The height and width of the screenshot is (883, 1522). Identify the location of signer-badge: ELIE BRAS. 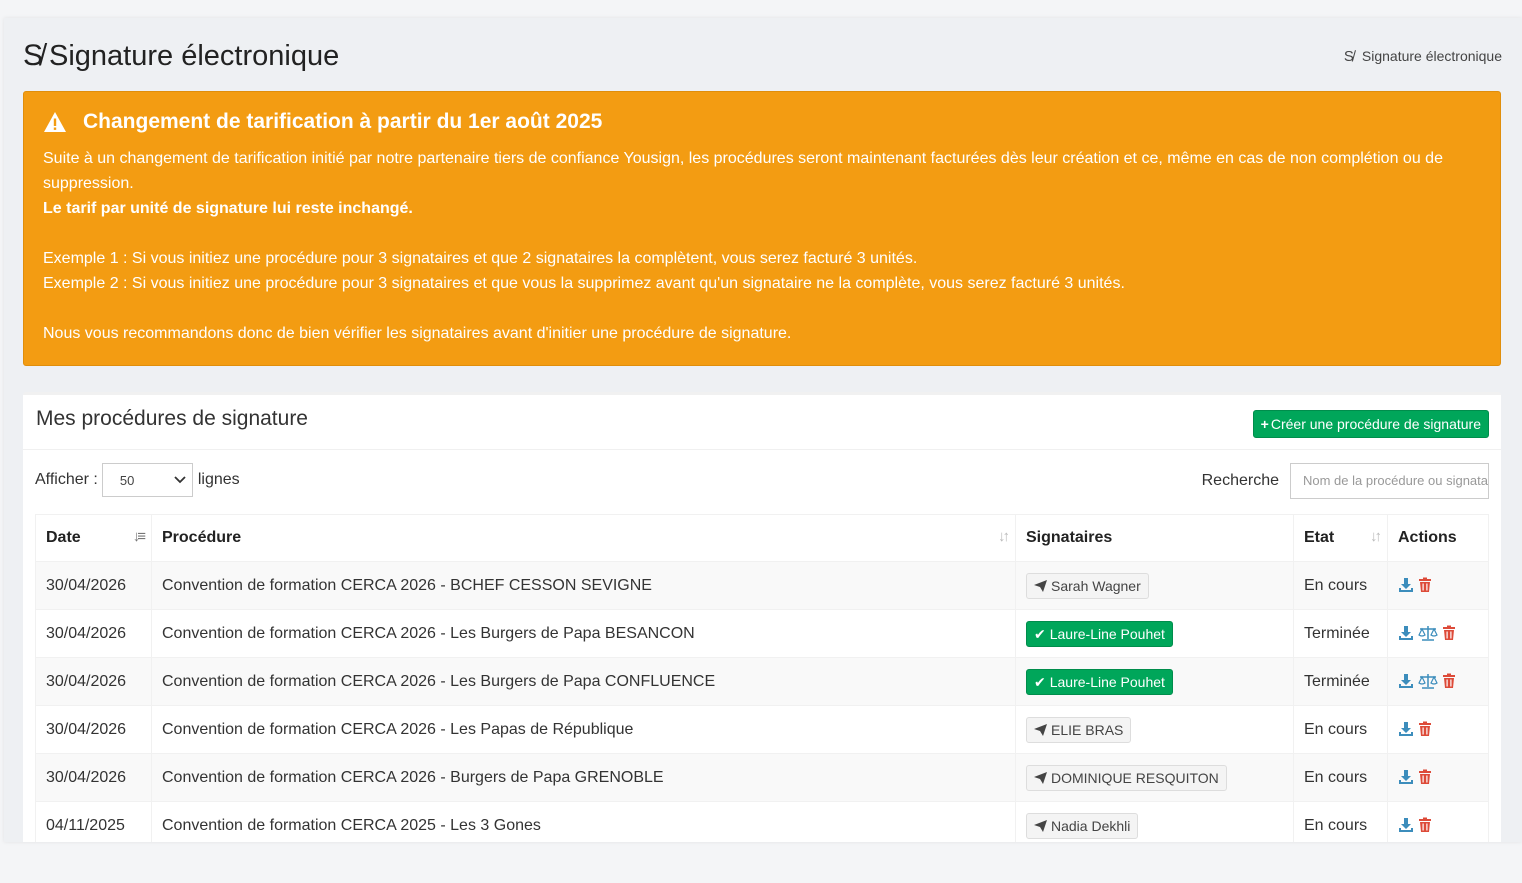
(1079, 729).